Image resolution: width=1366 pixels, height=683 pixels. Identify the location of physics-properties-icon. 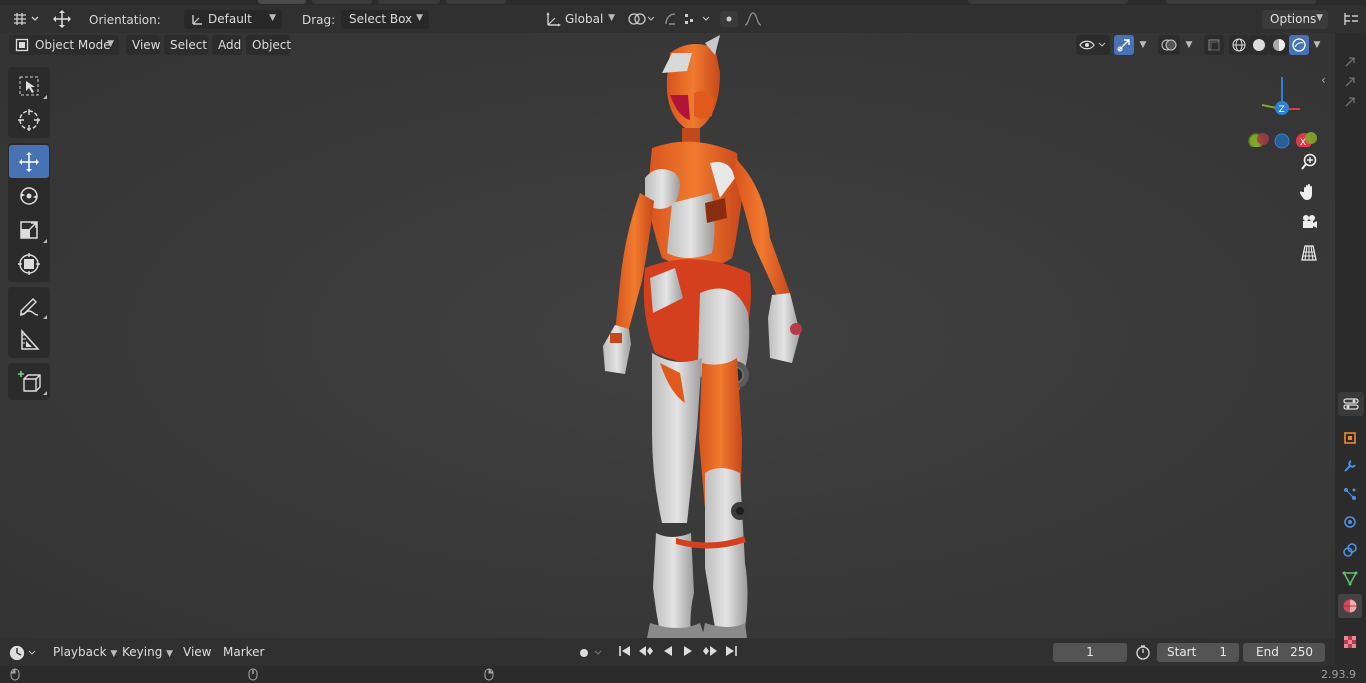
(1350, 522).